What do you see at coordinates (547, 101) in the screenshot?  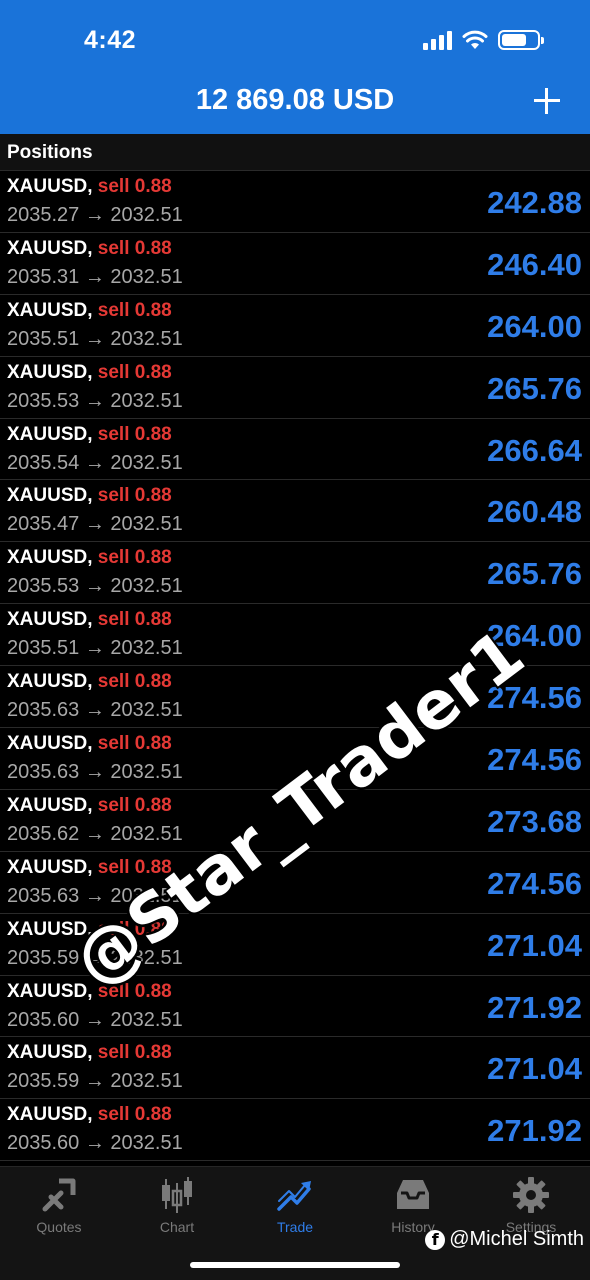 I see `add-order-button` at bounding box center [547, 101].